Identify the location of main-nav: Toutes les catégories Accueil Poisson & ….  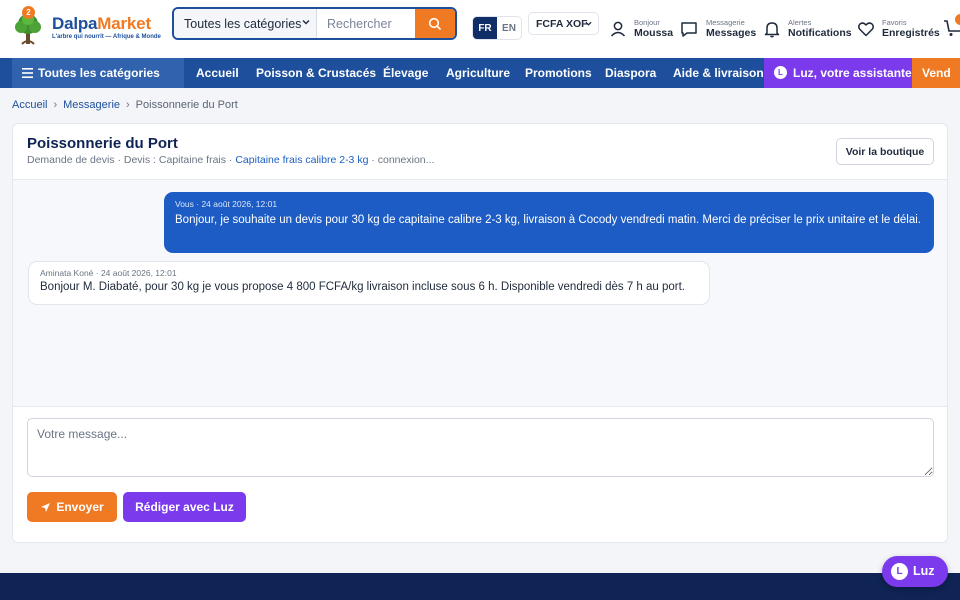
(480, 73).